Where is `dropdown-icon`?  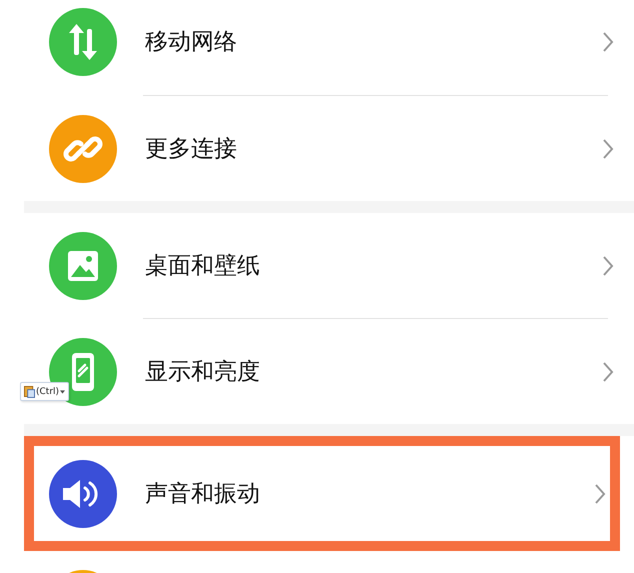
dropdown-icon is located at coordinates (63, 392).